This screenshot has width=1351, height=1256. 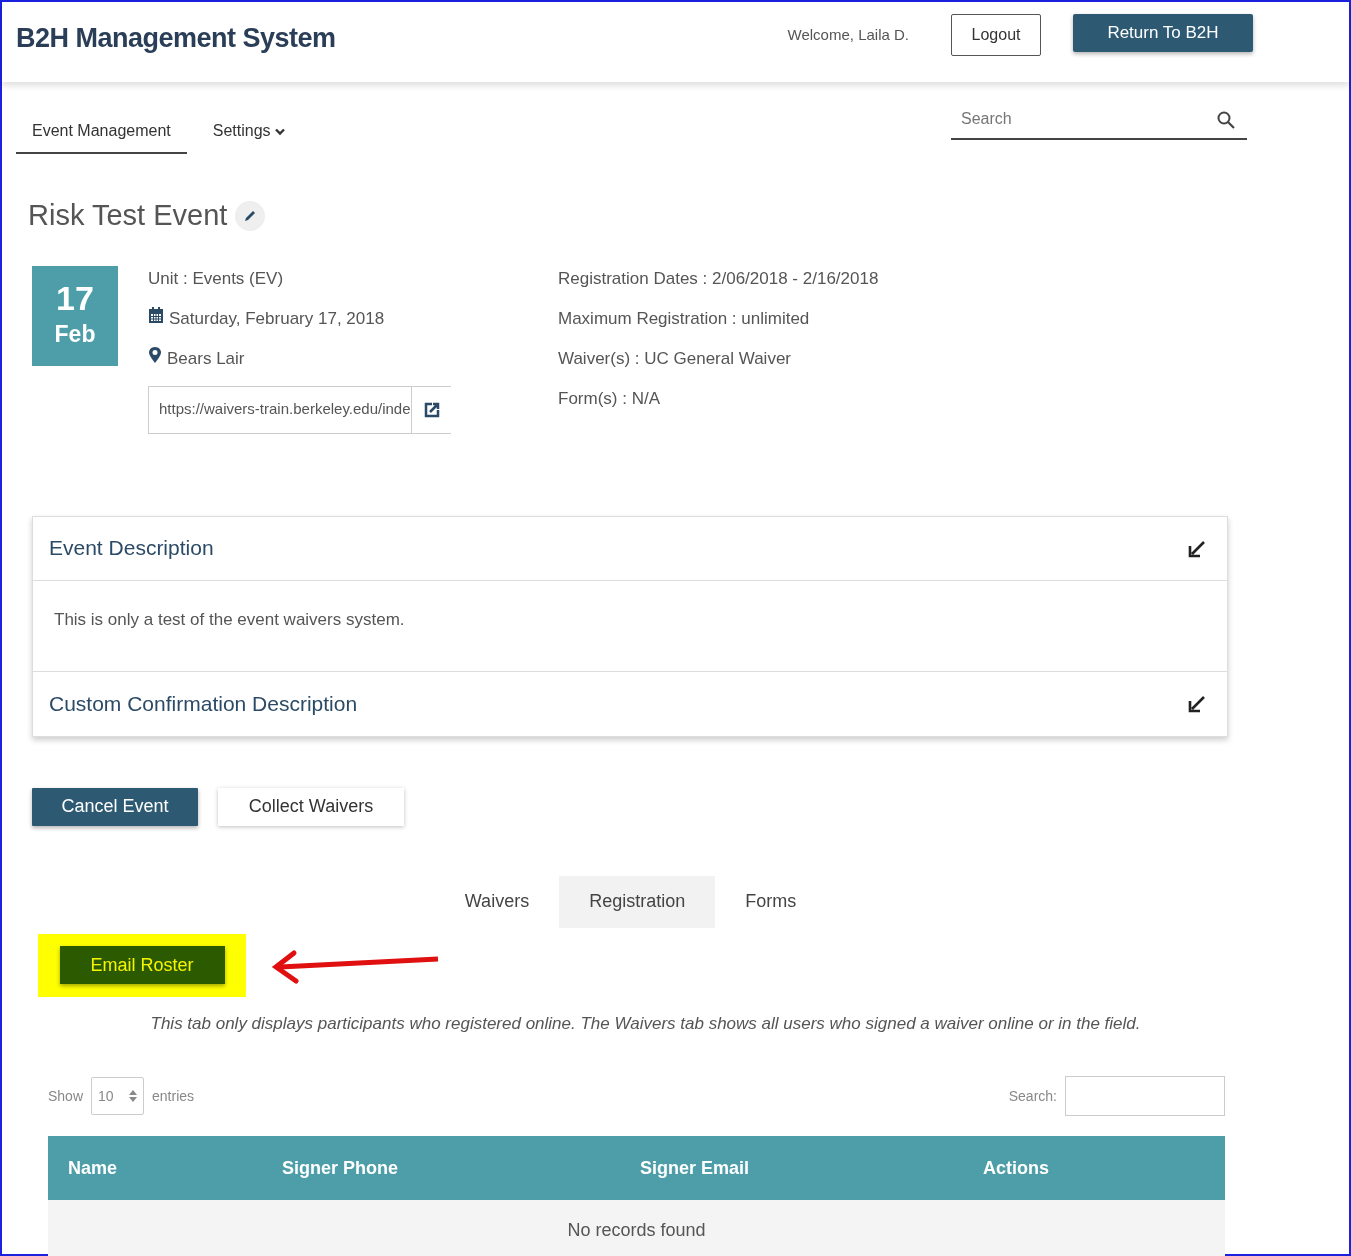 What do you see at coordinates (131, 548) in the screenshot?
I see `panel-title: Event Description` at bounding box center [131, 548].